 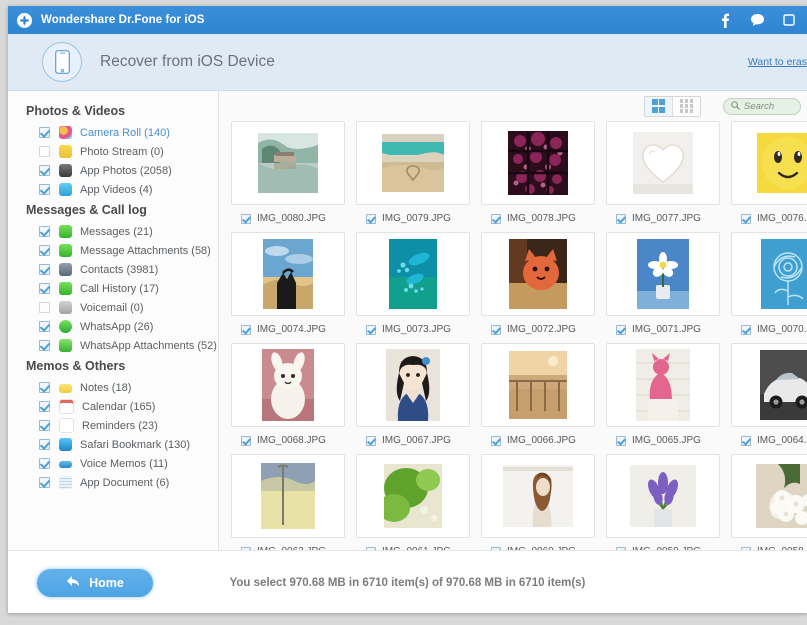 I want to click on grid-cell: IMG_0079.JPG, so click(x=413, y=176).